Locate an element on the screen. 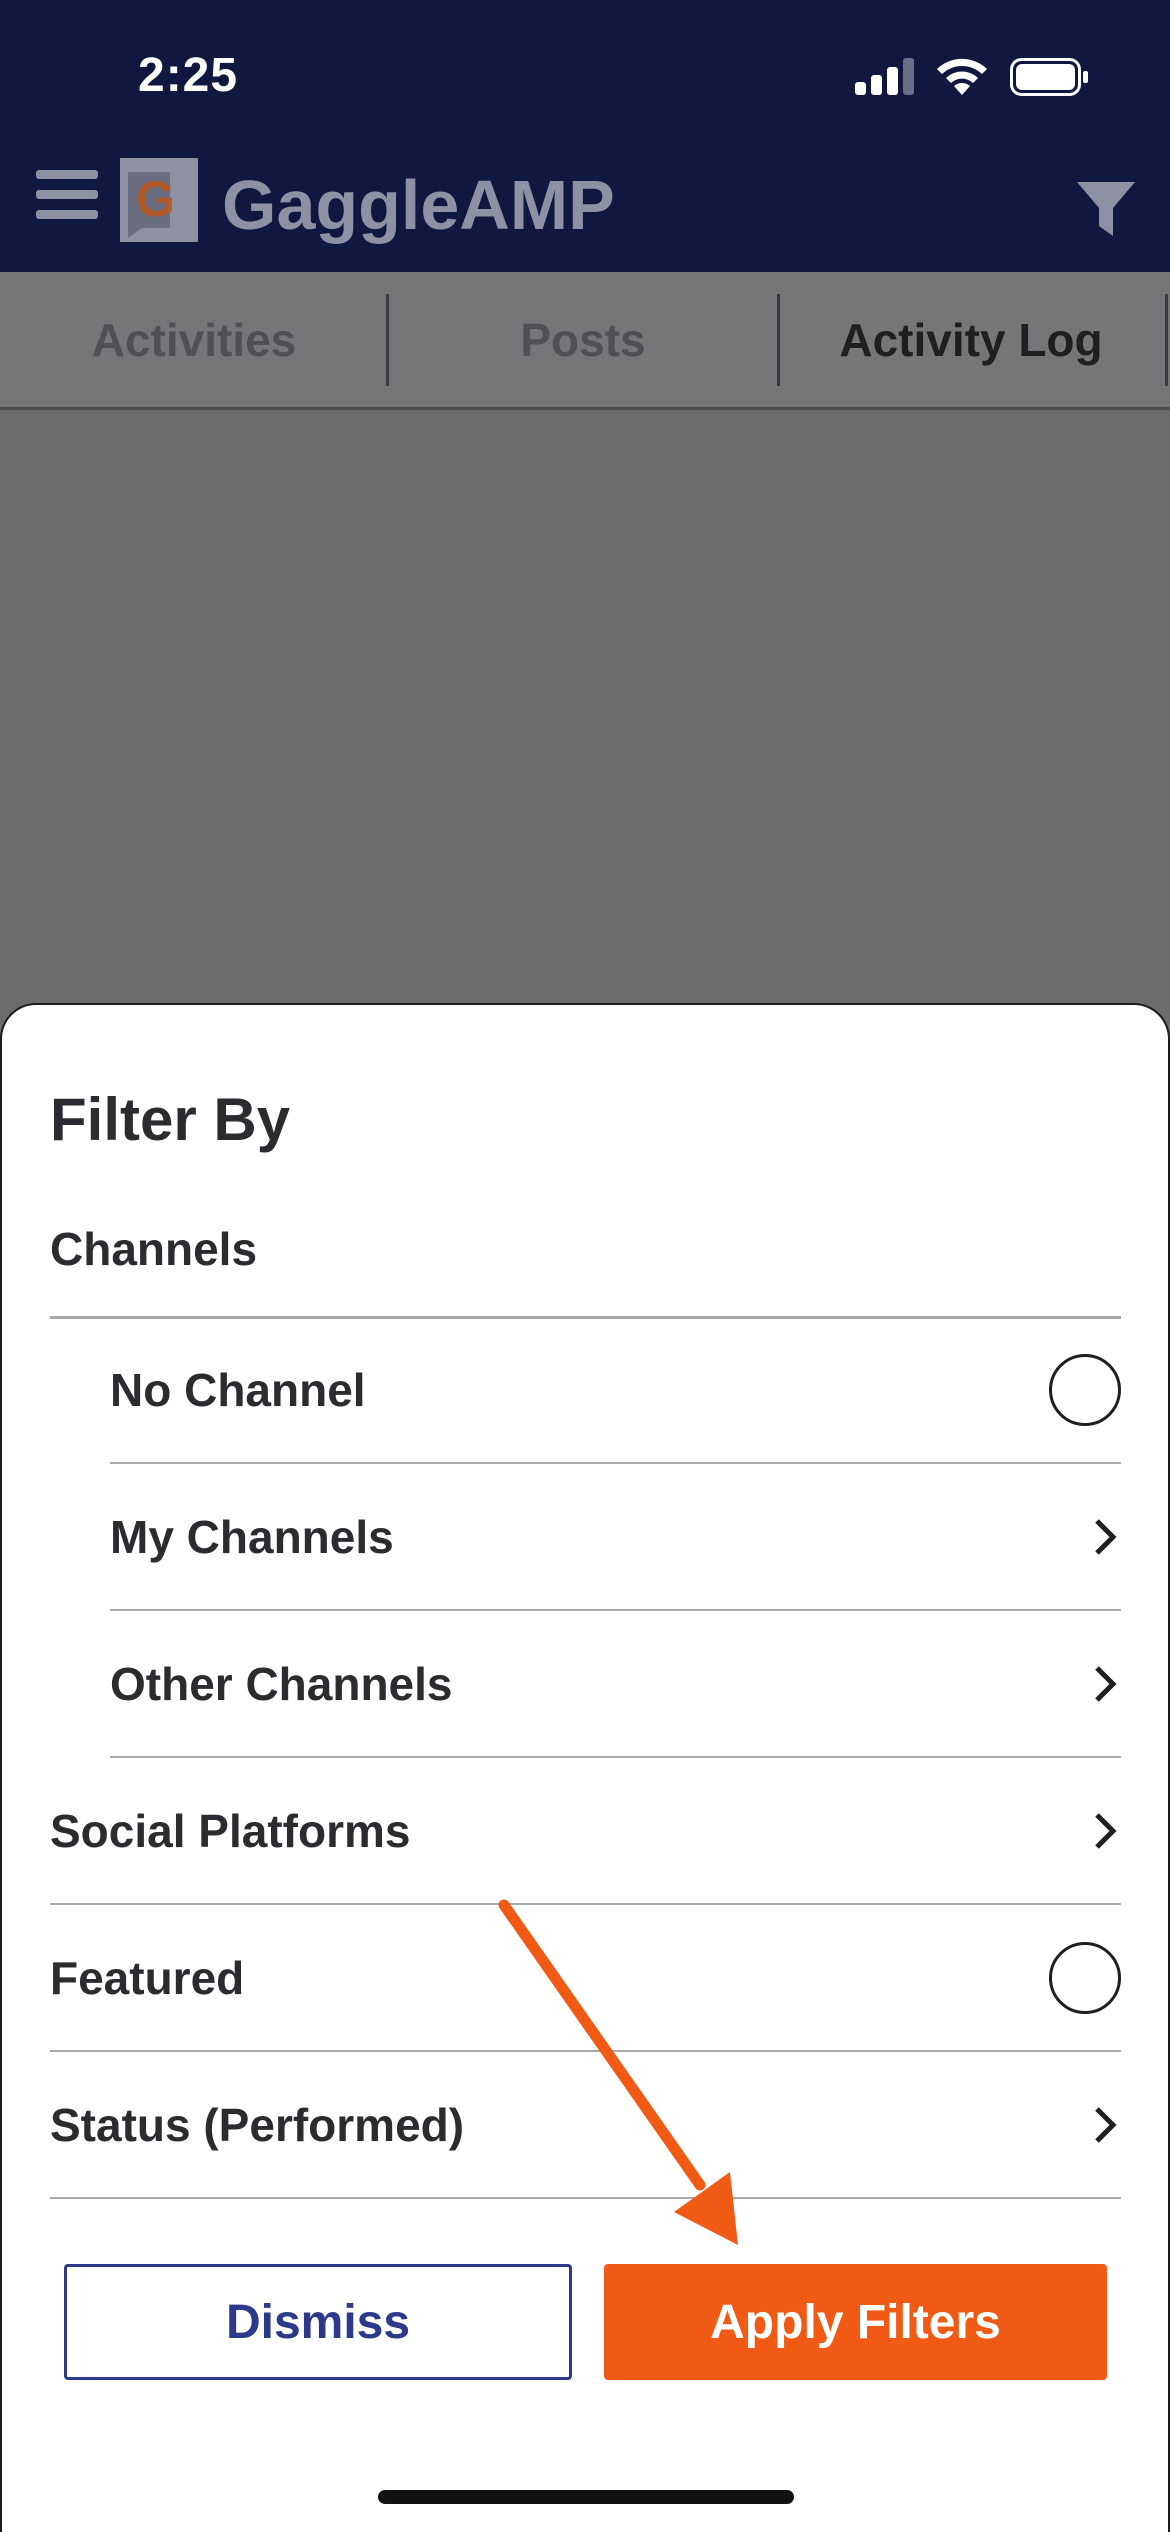  apply-filters-button: Apply Filters is located at coordinates (855, 2322).